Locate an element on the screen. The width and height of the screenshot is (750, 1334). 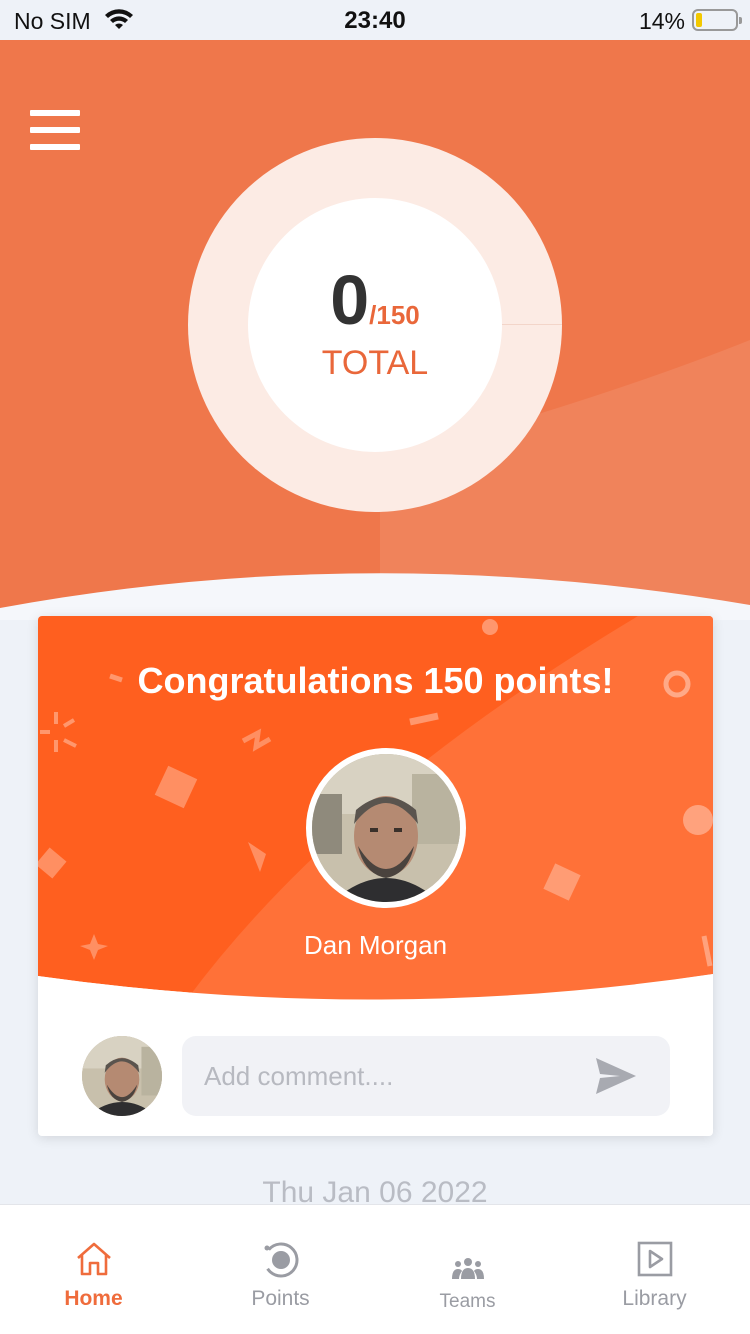
tab-home: Home is located at coordinates (93, 1269).